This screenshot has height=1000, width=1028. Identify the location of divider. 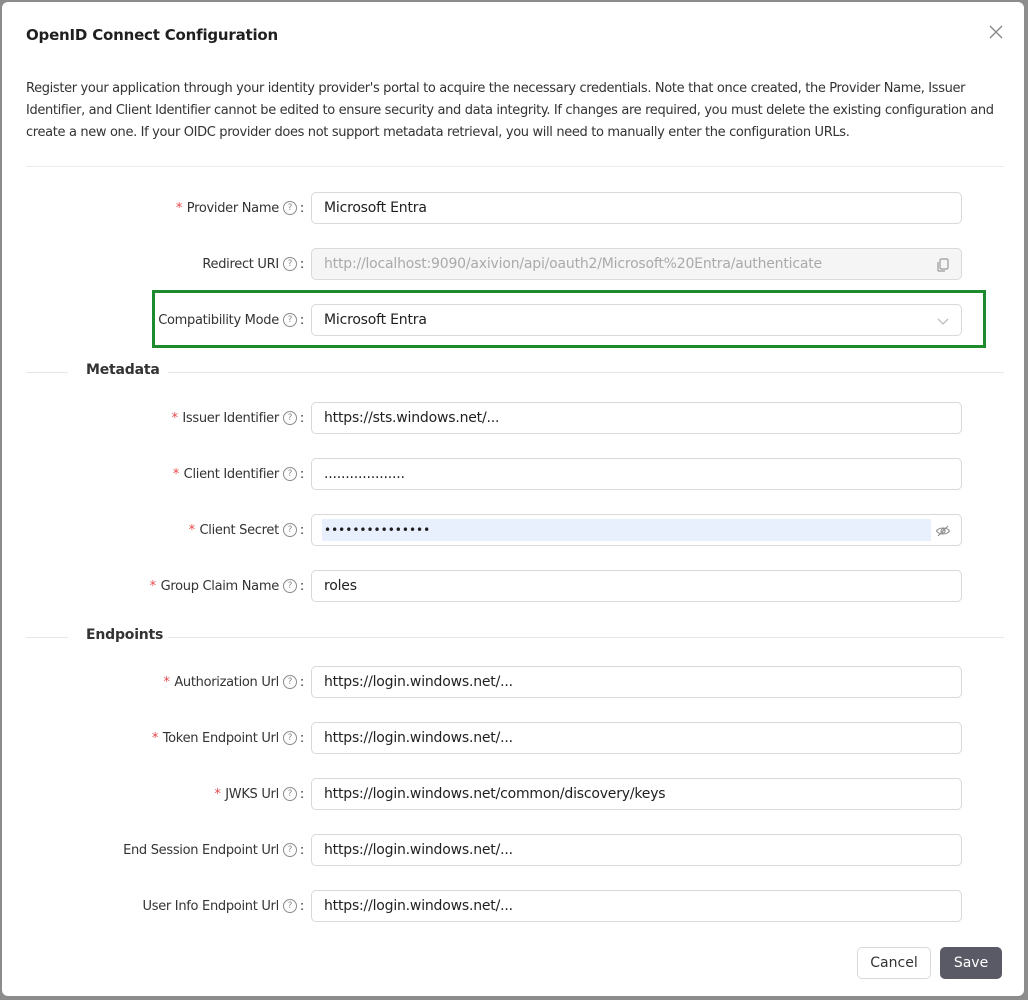
(515, 166).